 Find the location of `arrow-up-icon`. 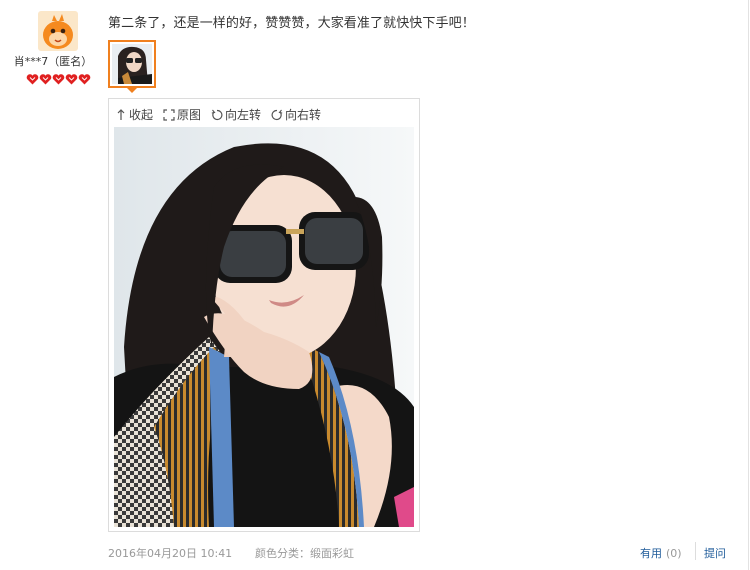

arrow-up-icon is located at coordinates (121, 114).